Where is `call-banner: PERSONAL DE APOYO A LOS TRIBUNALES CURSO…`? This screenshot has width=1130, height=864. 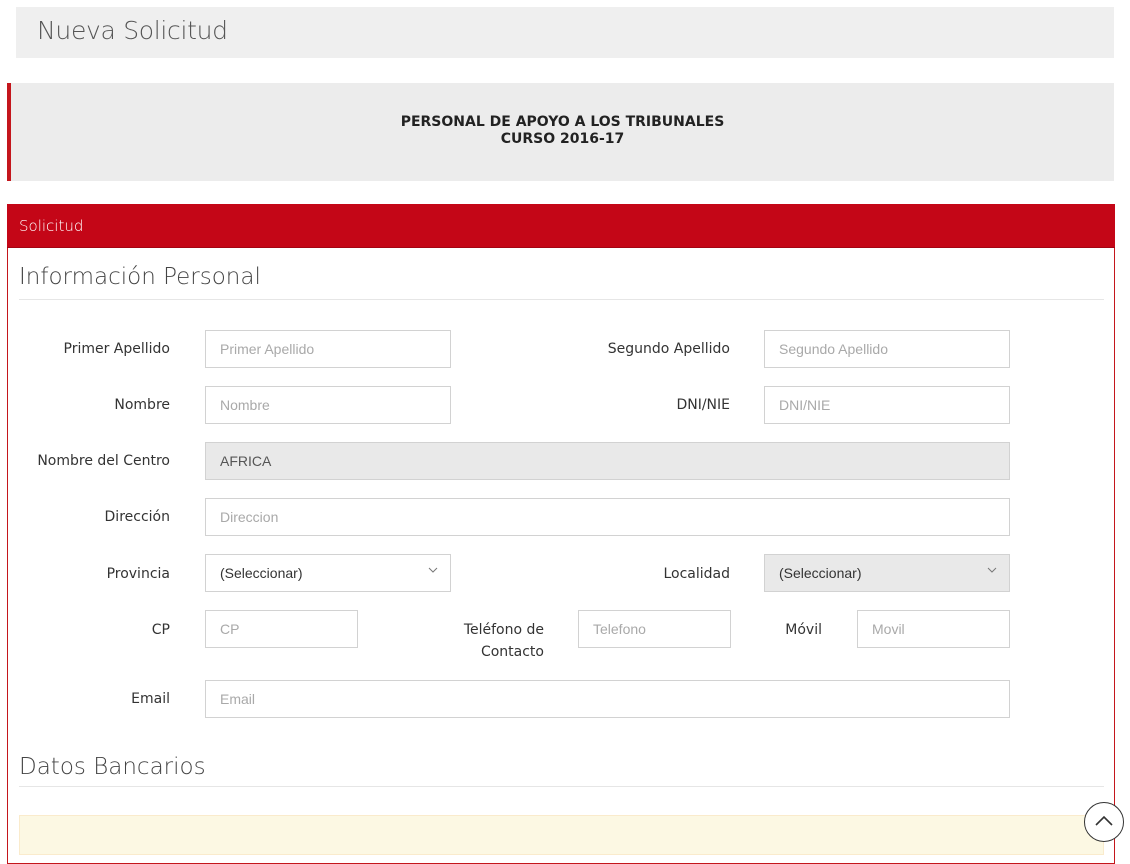
call-banner: PERSONAL DE APOYO A LOS TRIBUNALES CURSO… is located at coordinates (560, 132).